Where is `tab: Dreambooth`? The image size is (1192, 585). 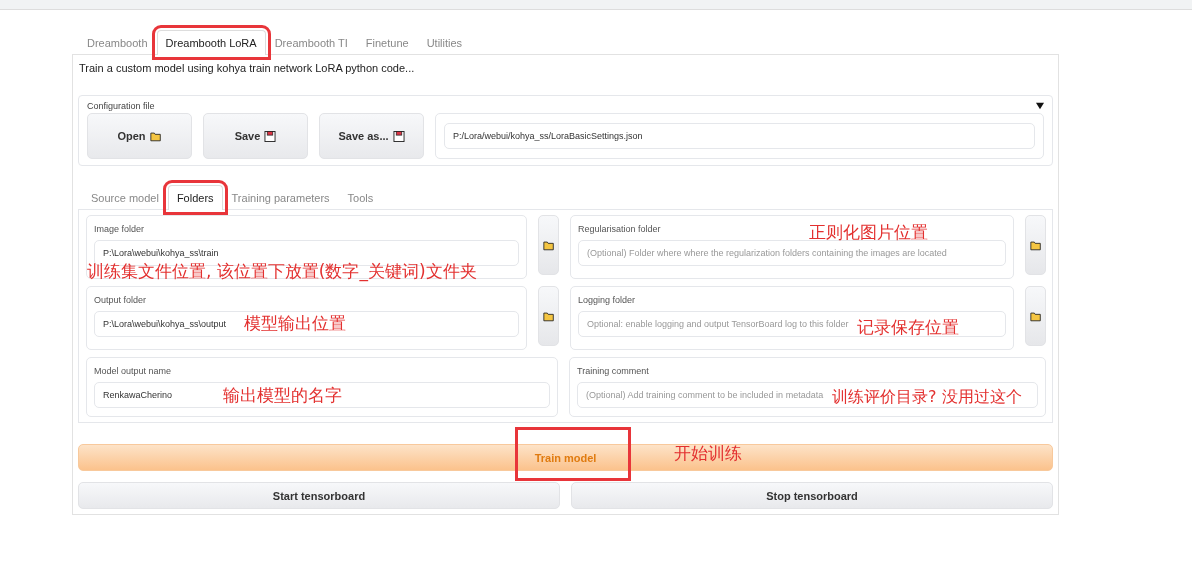 tab: Dreambooth is located at coordinates (117, 42).